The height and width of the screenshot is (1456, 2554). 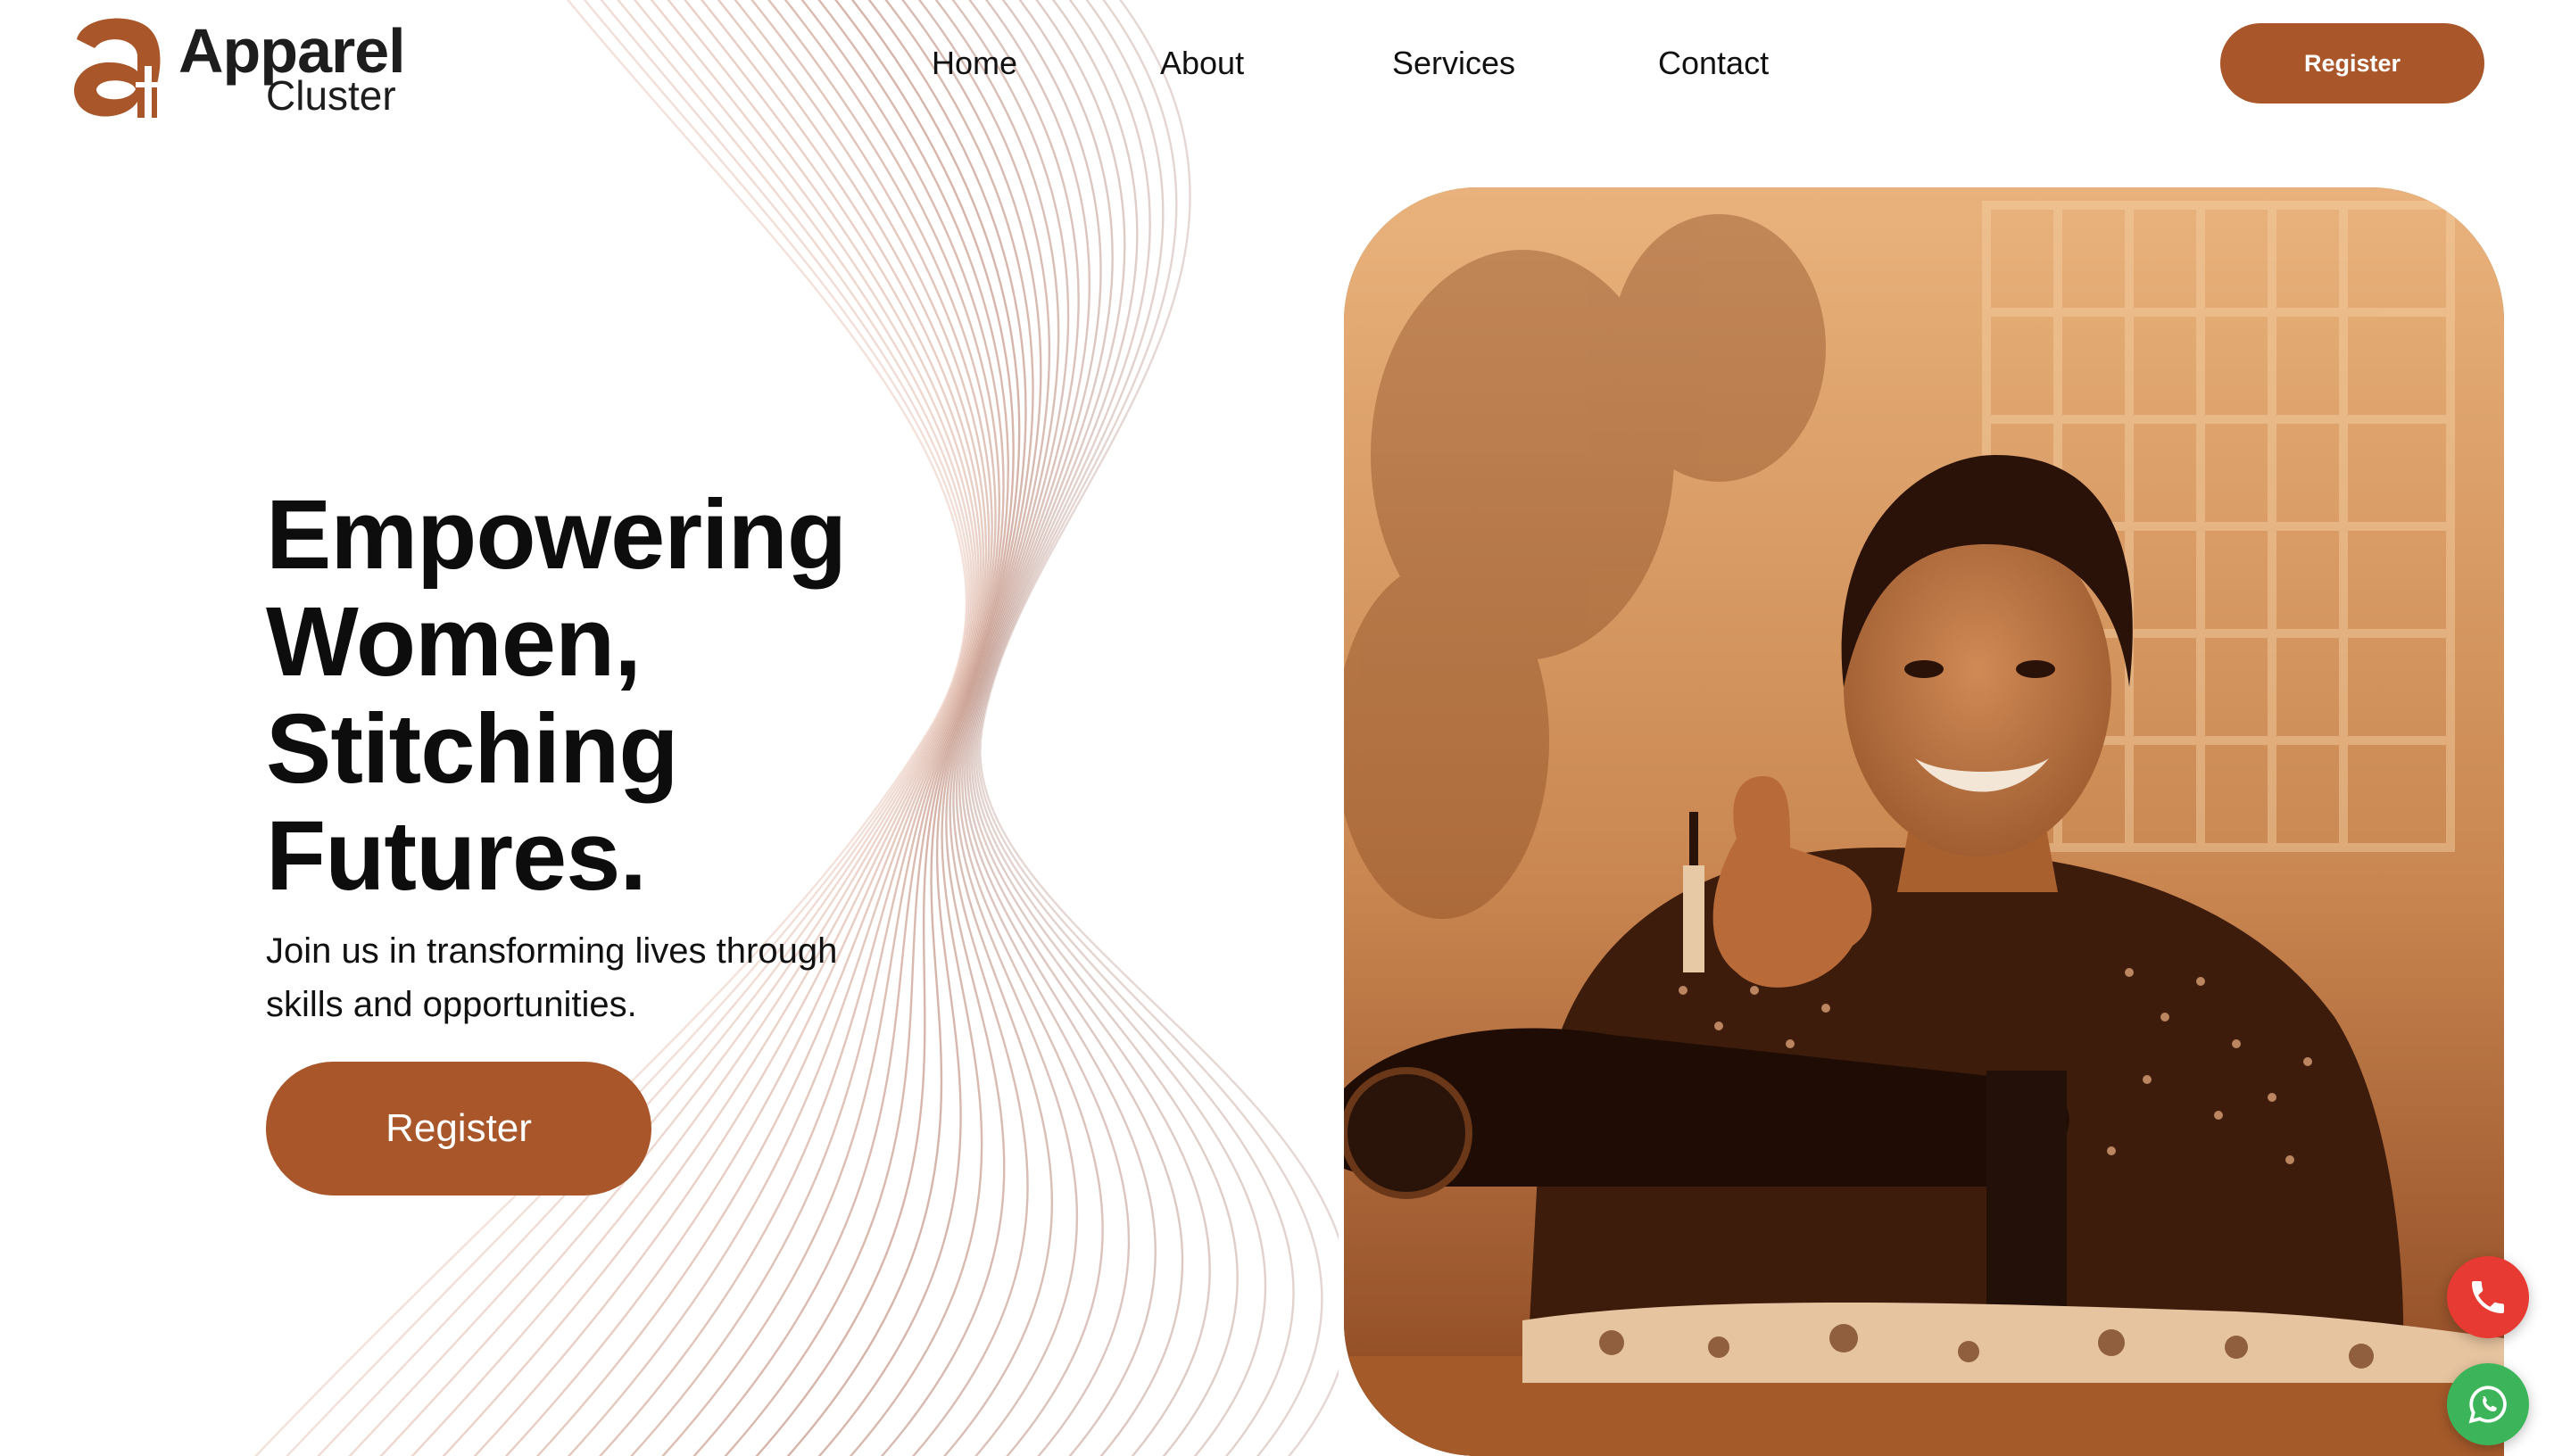 I want to click on logo-text-cluster: Cluster, so click(x=331, y=95).